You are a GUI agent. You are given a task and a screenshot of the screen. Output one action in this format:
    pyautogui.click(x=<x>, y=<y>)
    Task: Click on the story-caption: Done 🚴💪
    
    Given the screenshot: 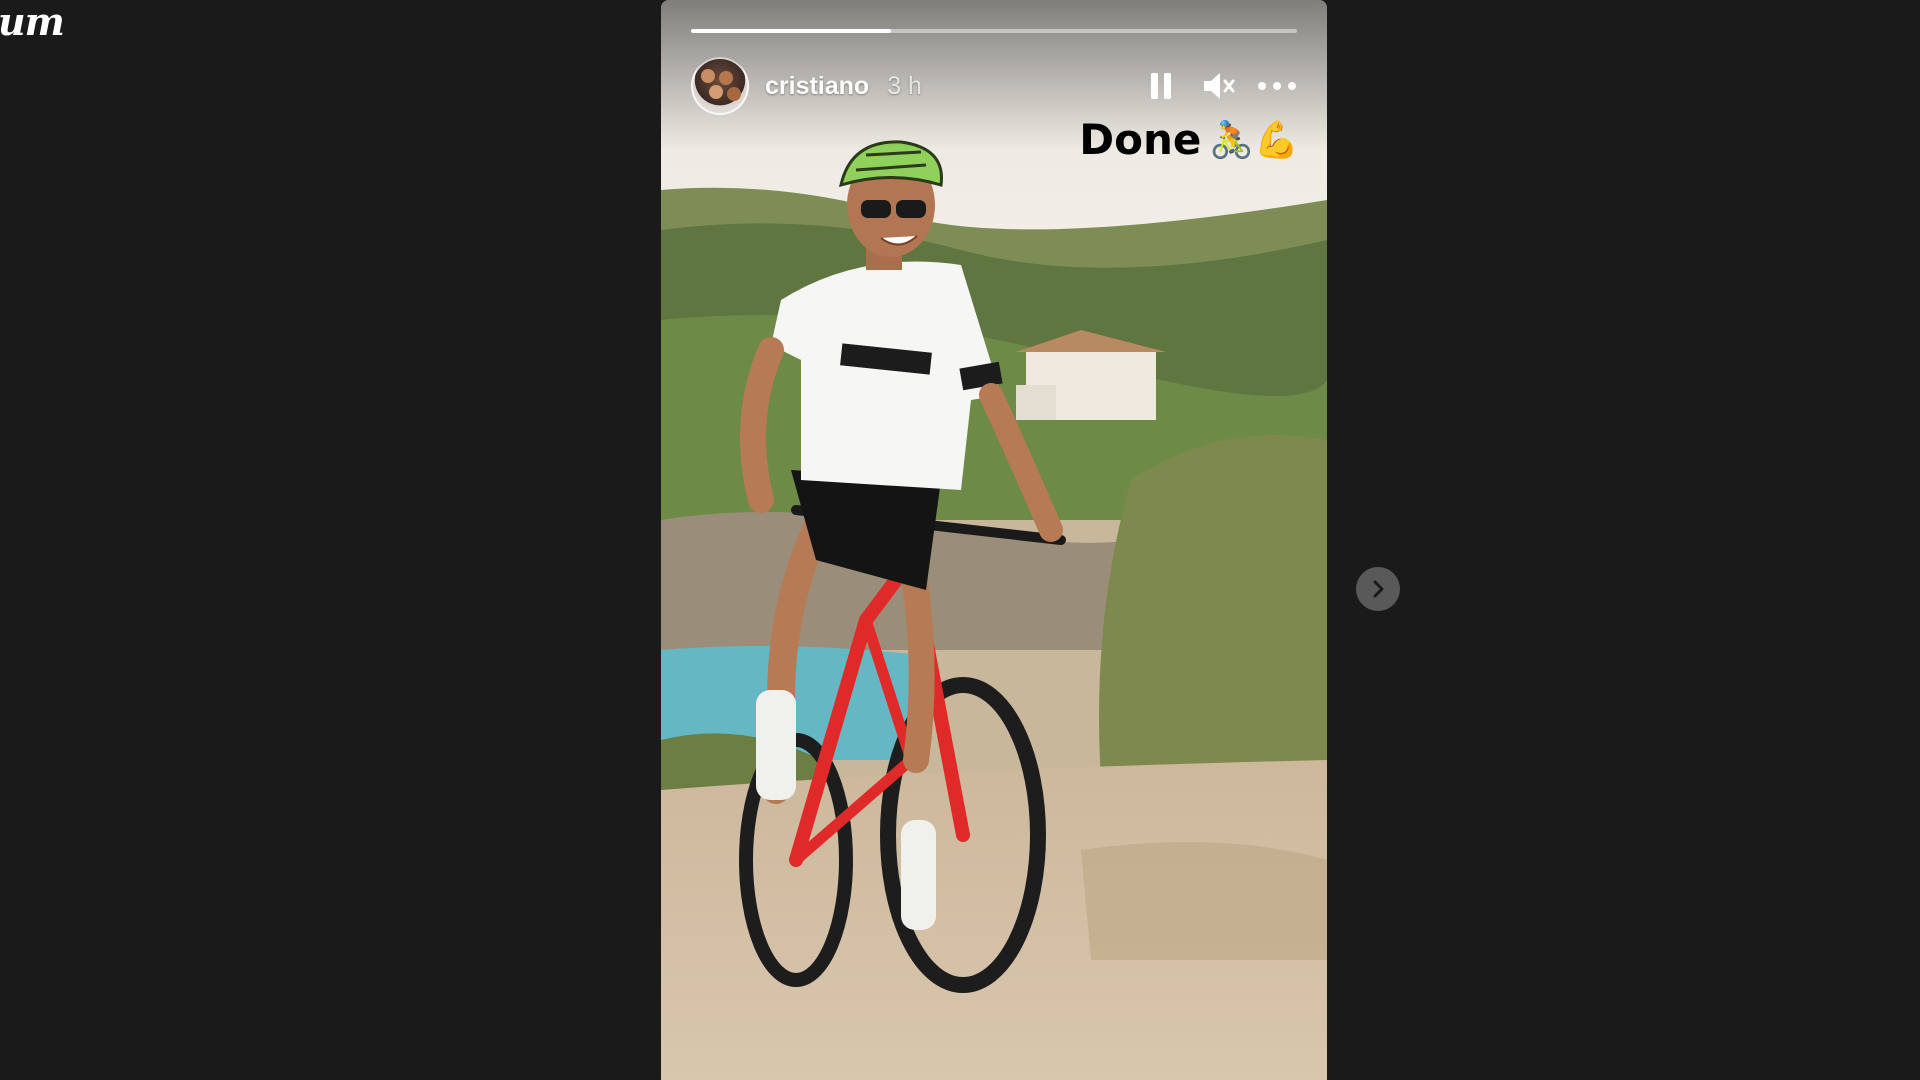 What is the action you would take?
    pyautogui.click(x=1189, y=139)
    